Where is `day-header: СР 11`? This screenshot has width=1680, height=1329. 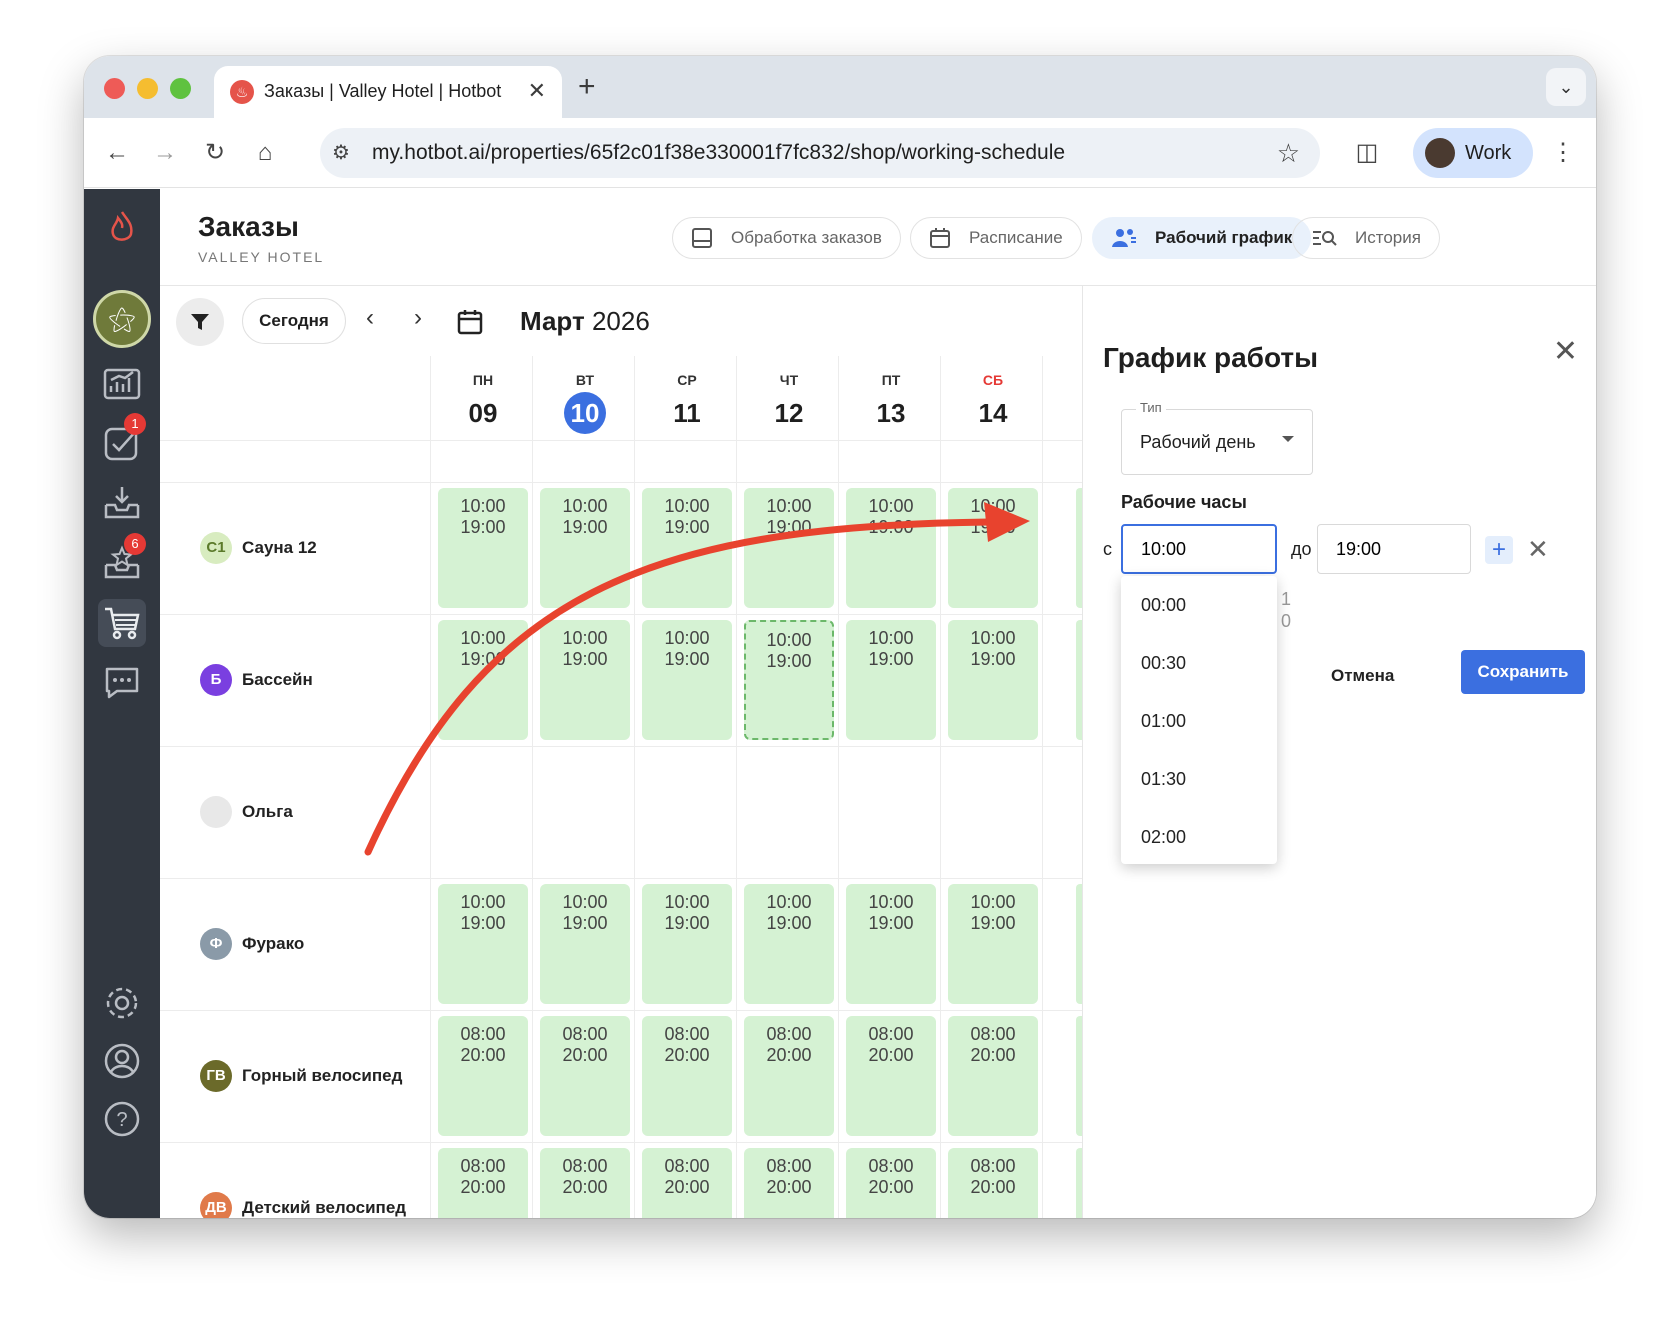 day-header: СР 11 is located at coordinates (687, 404).